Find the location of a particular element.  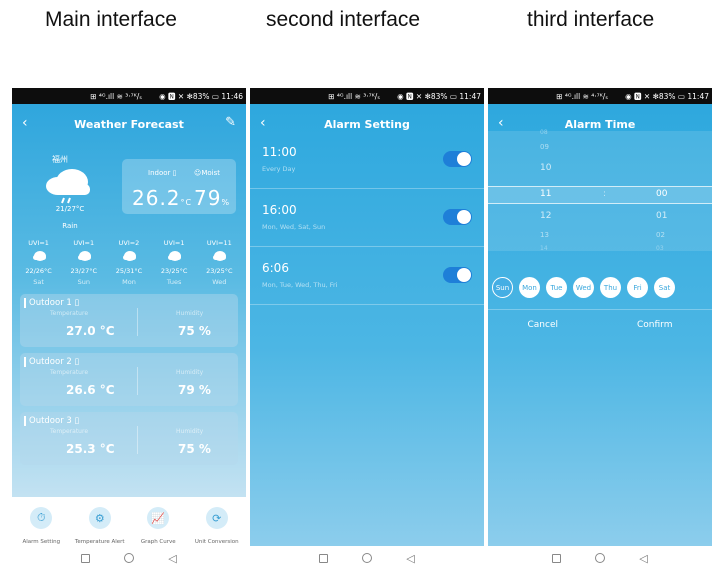

weekday-selector: Sun Mon Tue Wed Thu Fri Sat is located at coordinates (602, 287).